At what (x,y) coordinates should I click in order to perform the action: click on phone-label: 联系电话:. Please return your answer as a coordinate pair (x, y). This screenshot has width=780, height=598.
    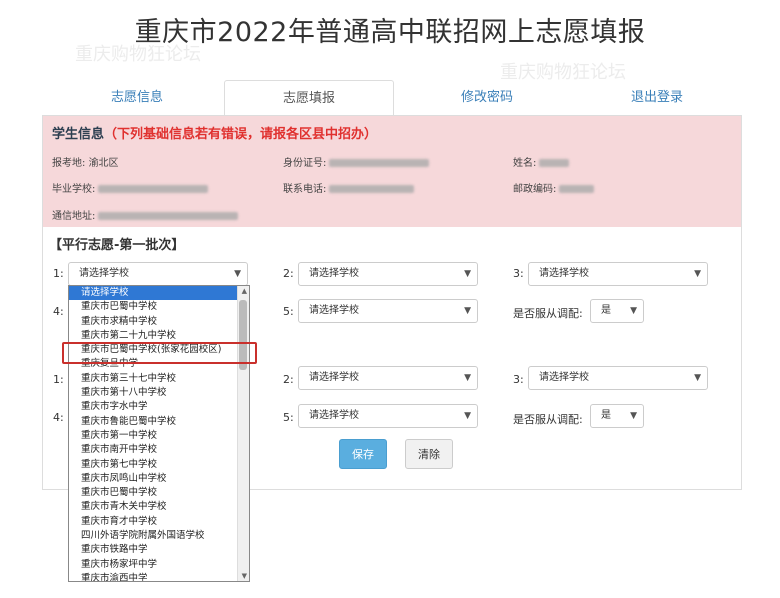
    Looking at the image, I should click on (305, 189).